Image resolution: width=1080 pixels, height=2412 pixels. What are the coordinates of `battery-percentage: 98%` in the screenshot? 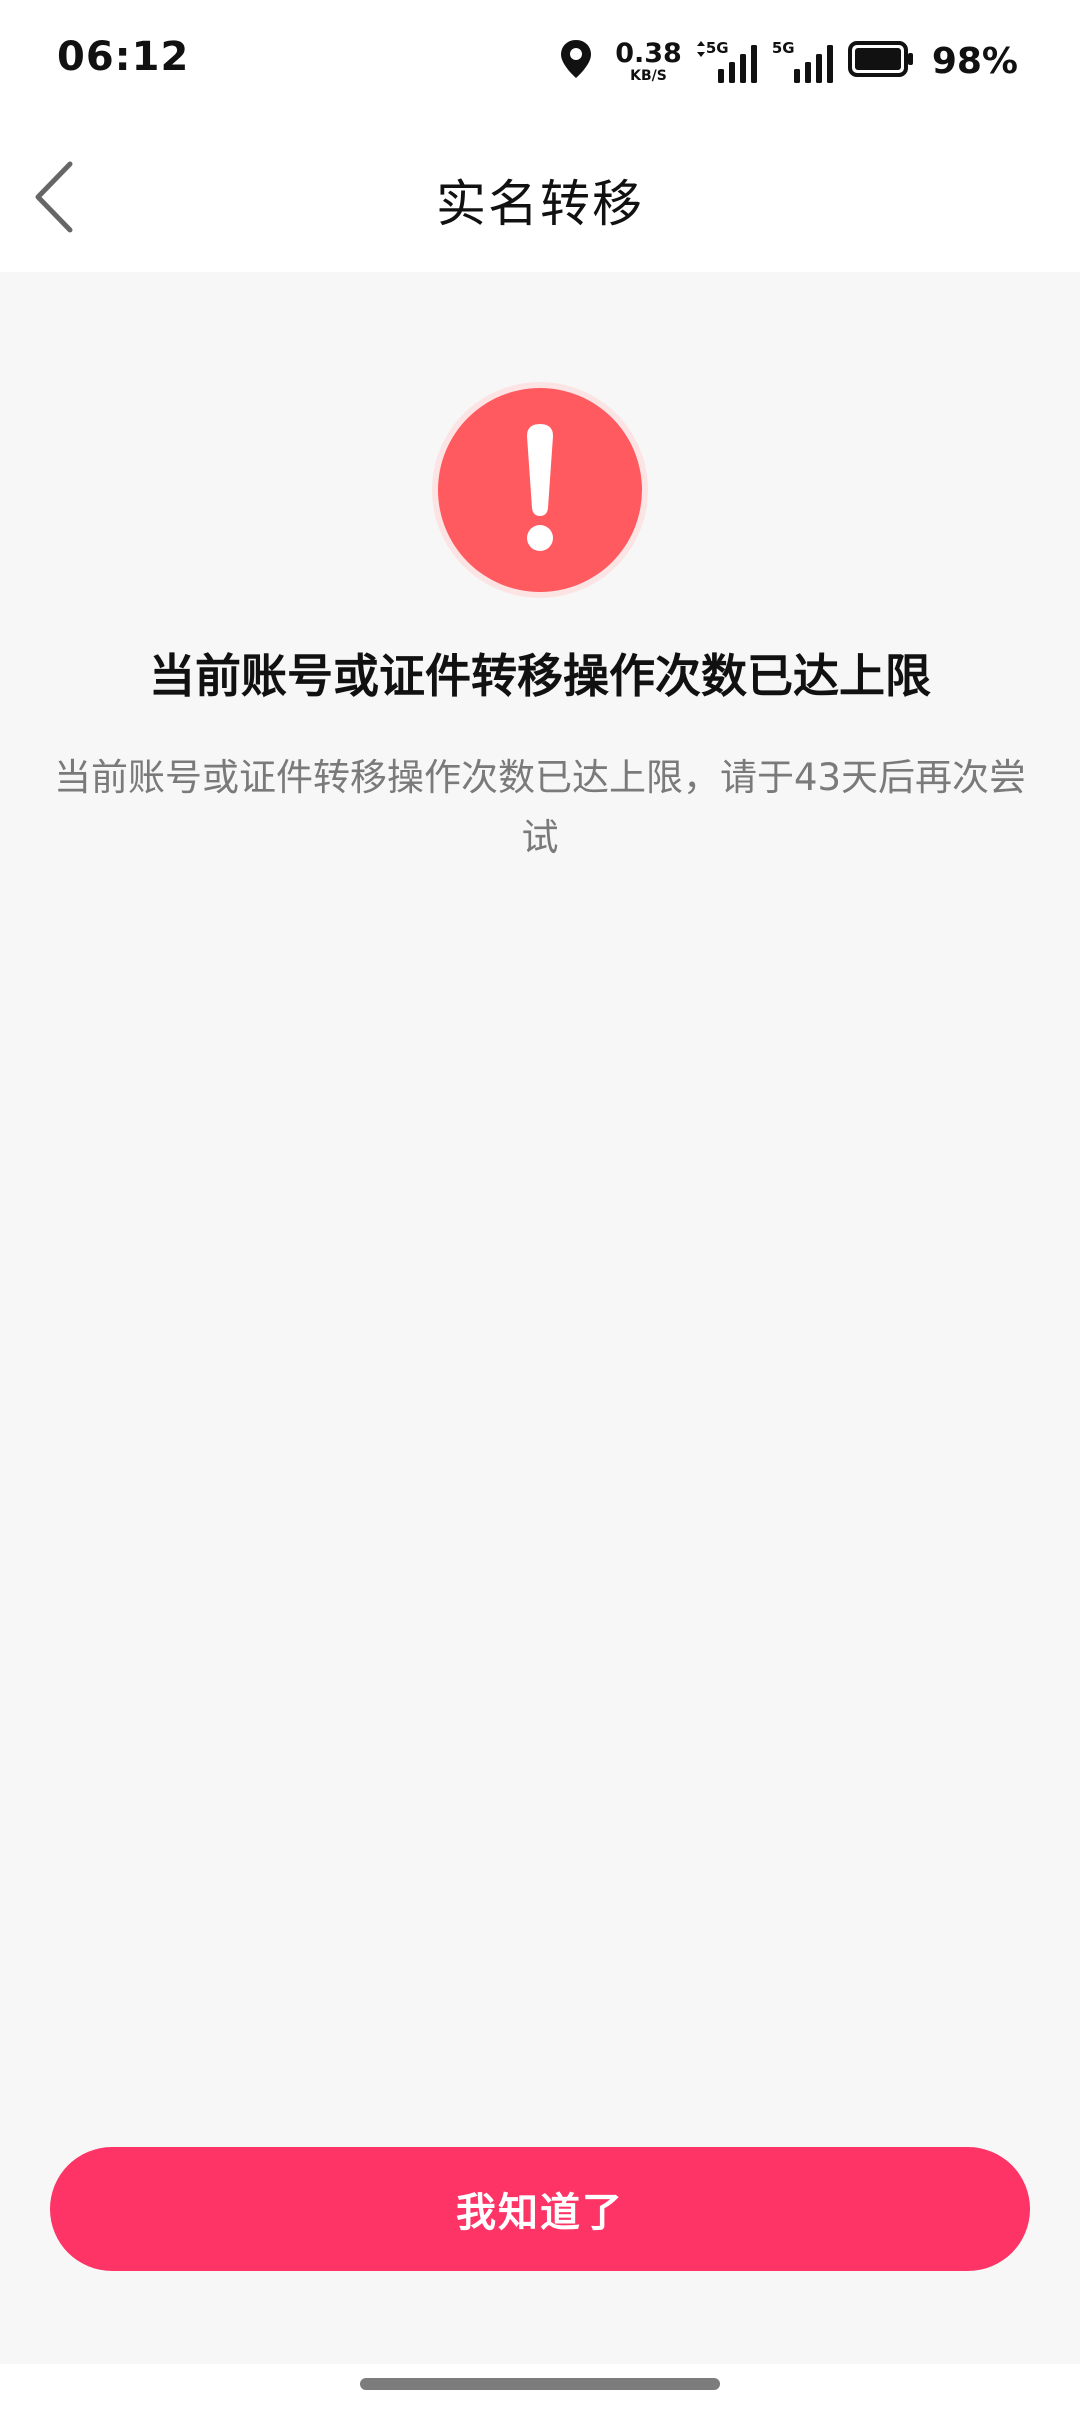 It's located at (974, 61).